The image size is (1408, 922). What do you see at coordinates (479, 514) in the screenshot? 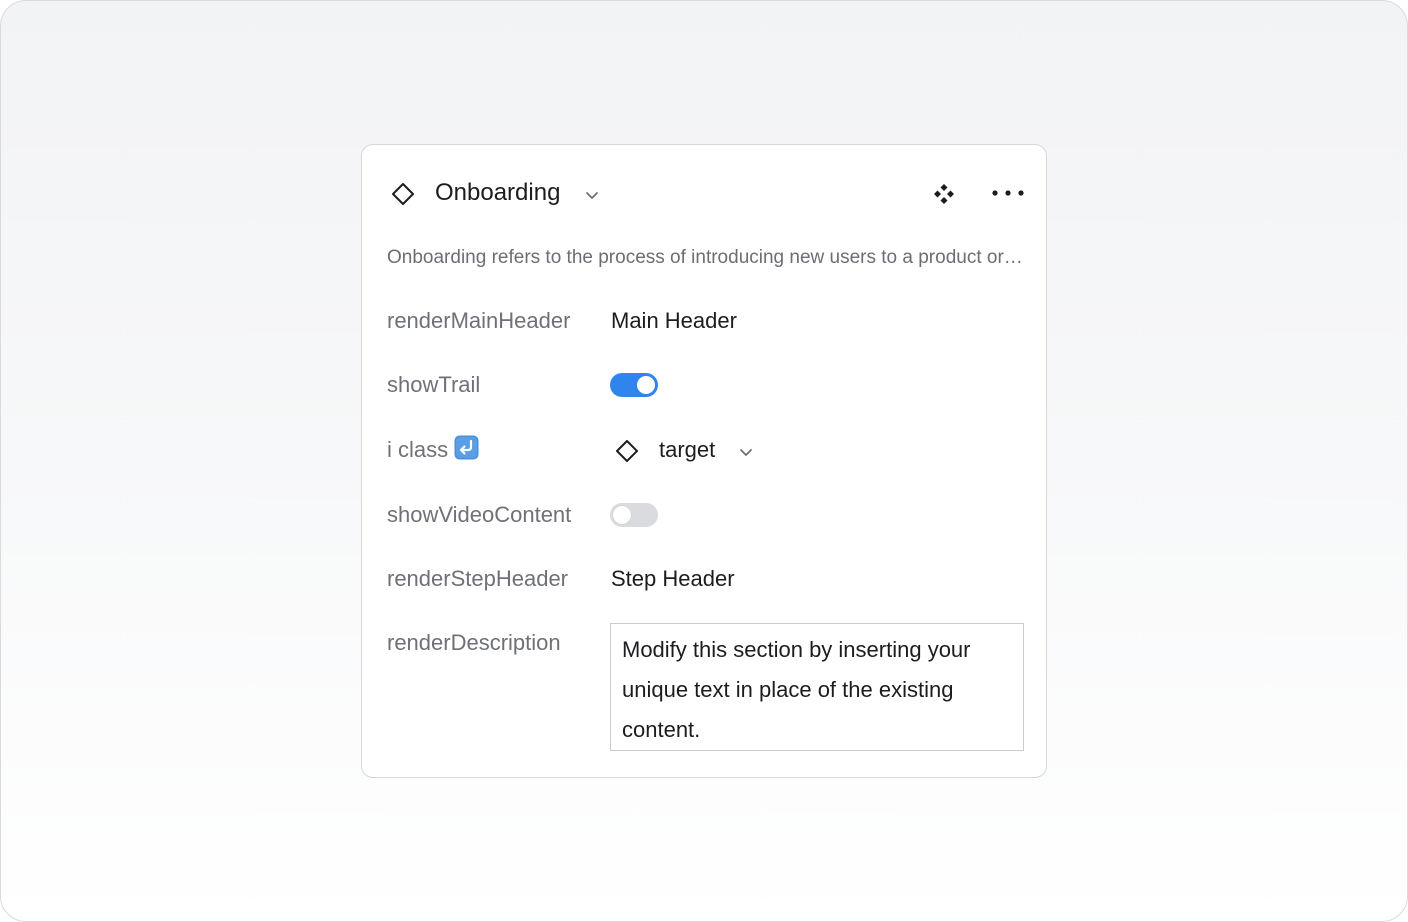
I see `prop-label-show-video-content: showVideoContent` at bounding box center [479, 514].